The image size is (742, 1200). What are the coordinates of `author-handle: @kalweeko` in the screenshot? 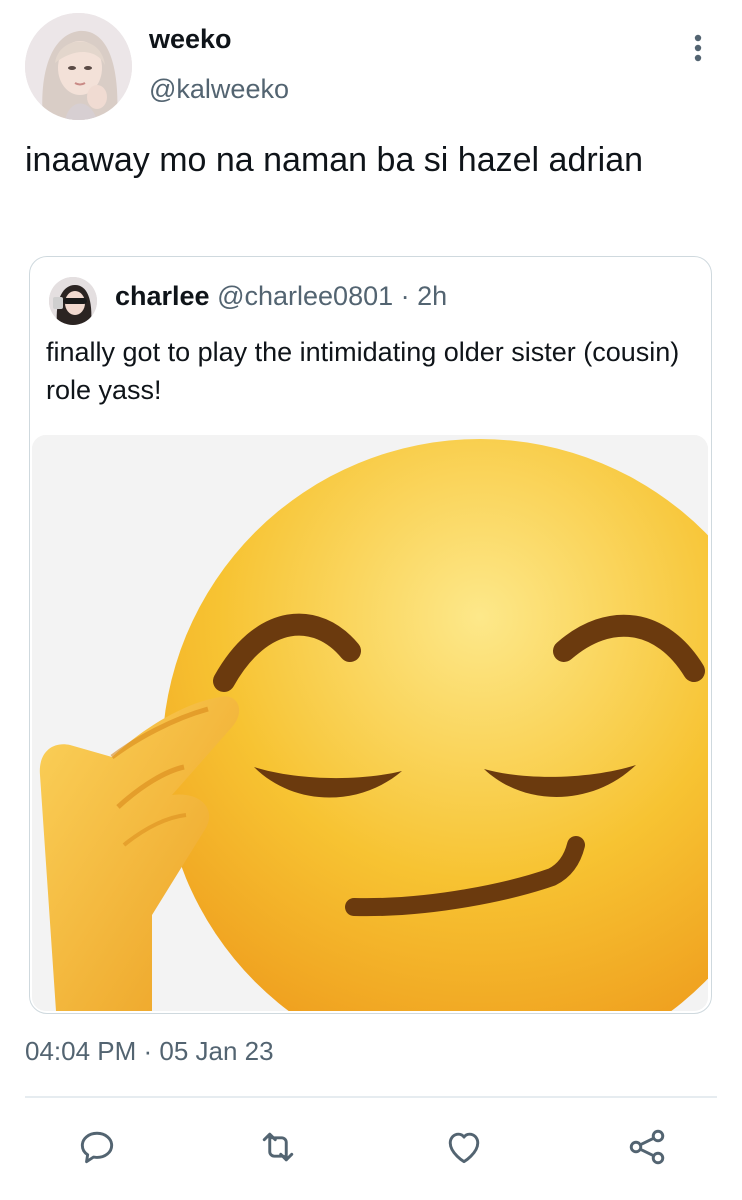 It's located at (219, 89).